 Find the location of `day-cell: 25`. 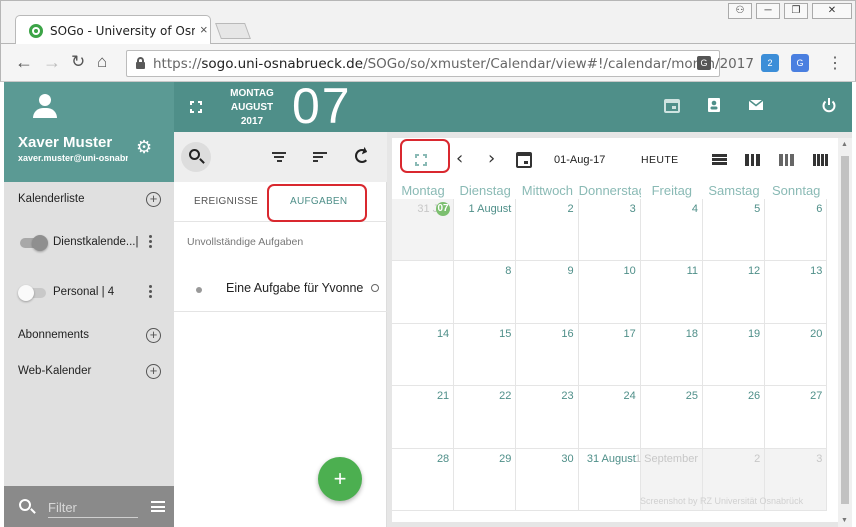

day-cell: 25 is located at coordinates (671, 417).